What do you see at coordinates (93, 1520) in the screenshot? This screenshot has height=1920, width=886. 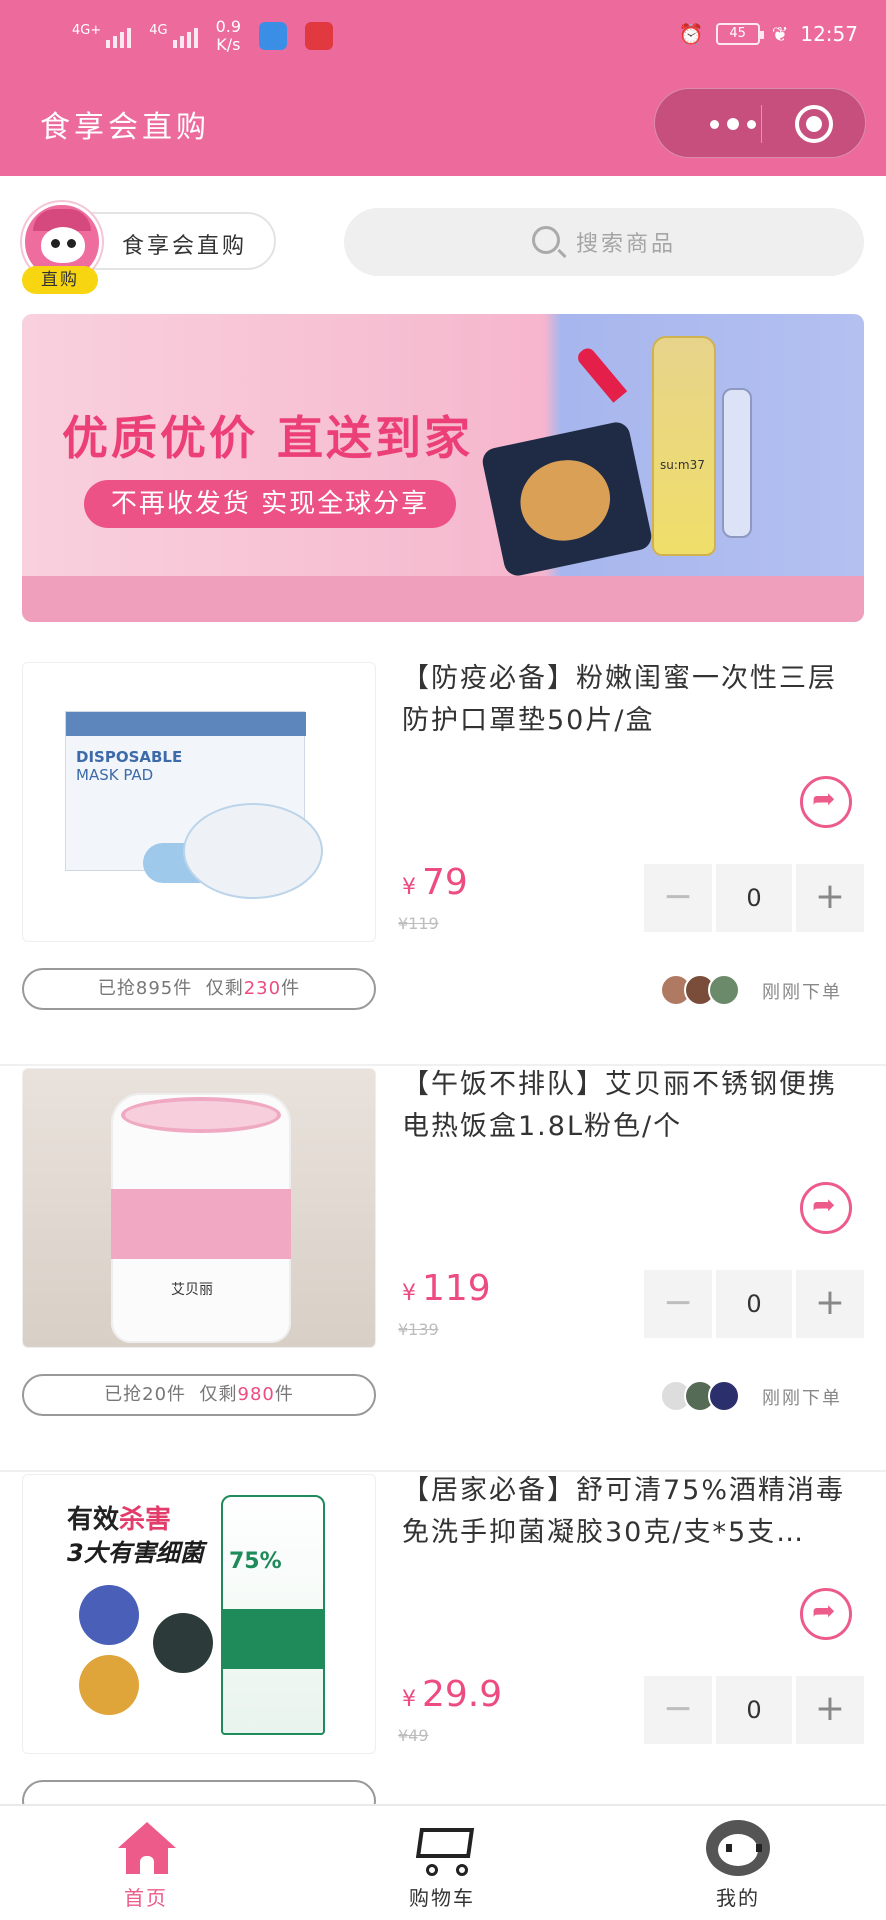 I see `image-text-part: 有效` at bounding box center [93, 1520].